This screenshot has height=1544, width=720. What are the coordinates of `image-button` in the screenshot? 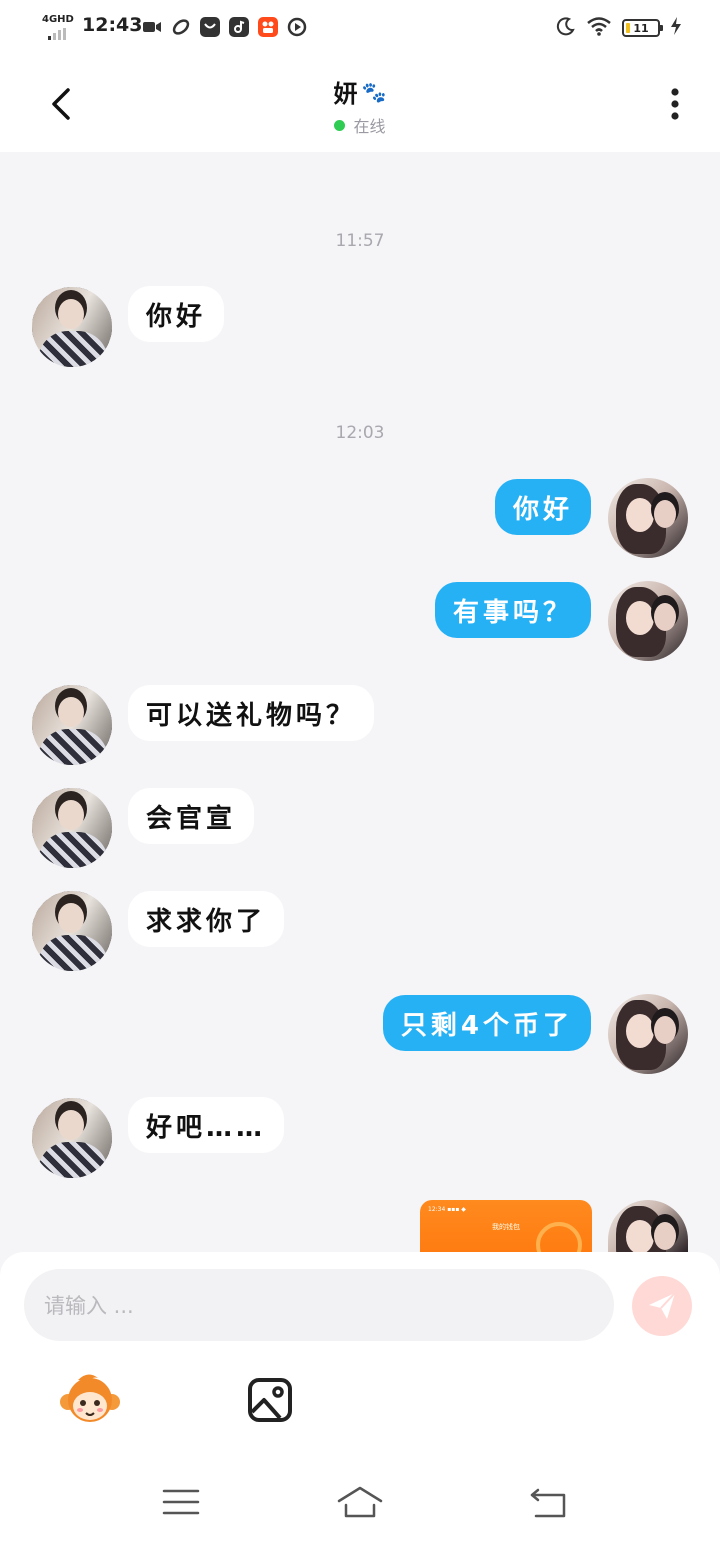 It's located at (270, 1400).